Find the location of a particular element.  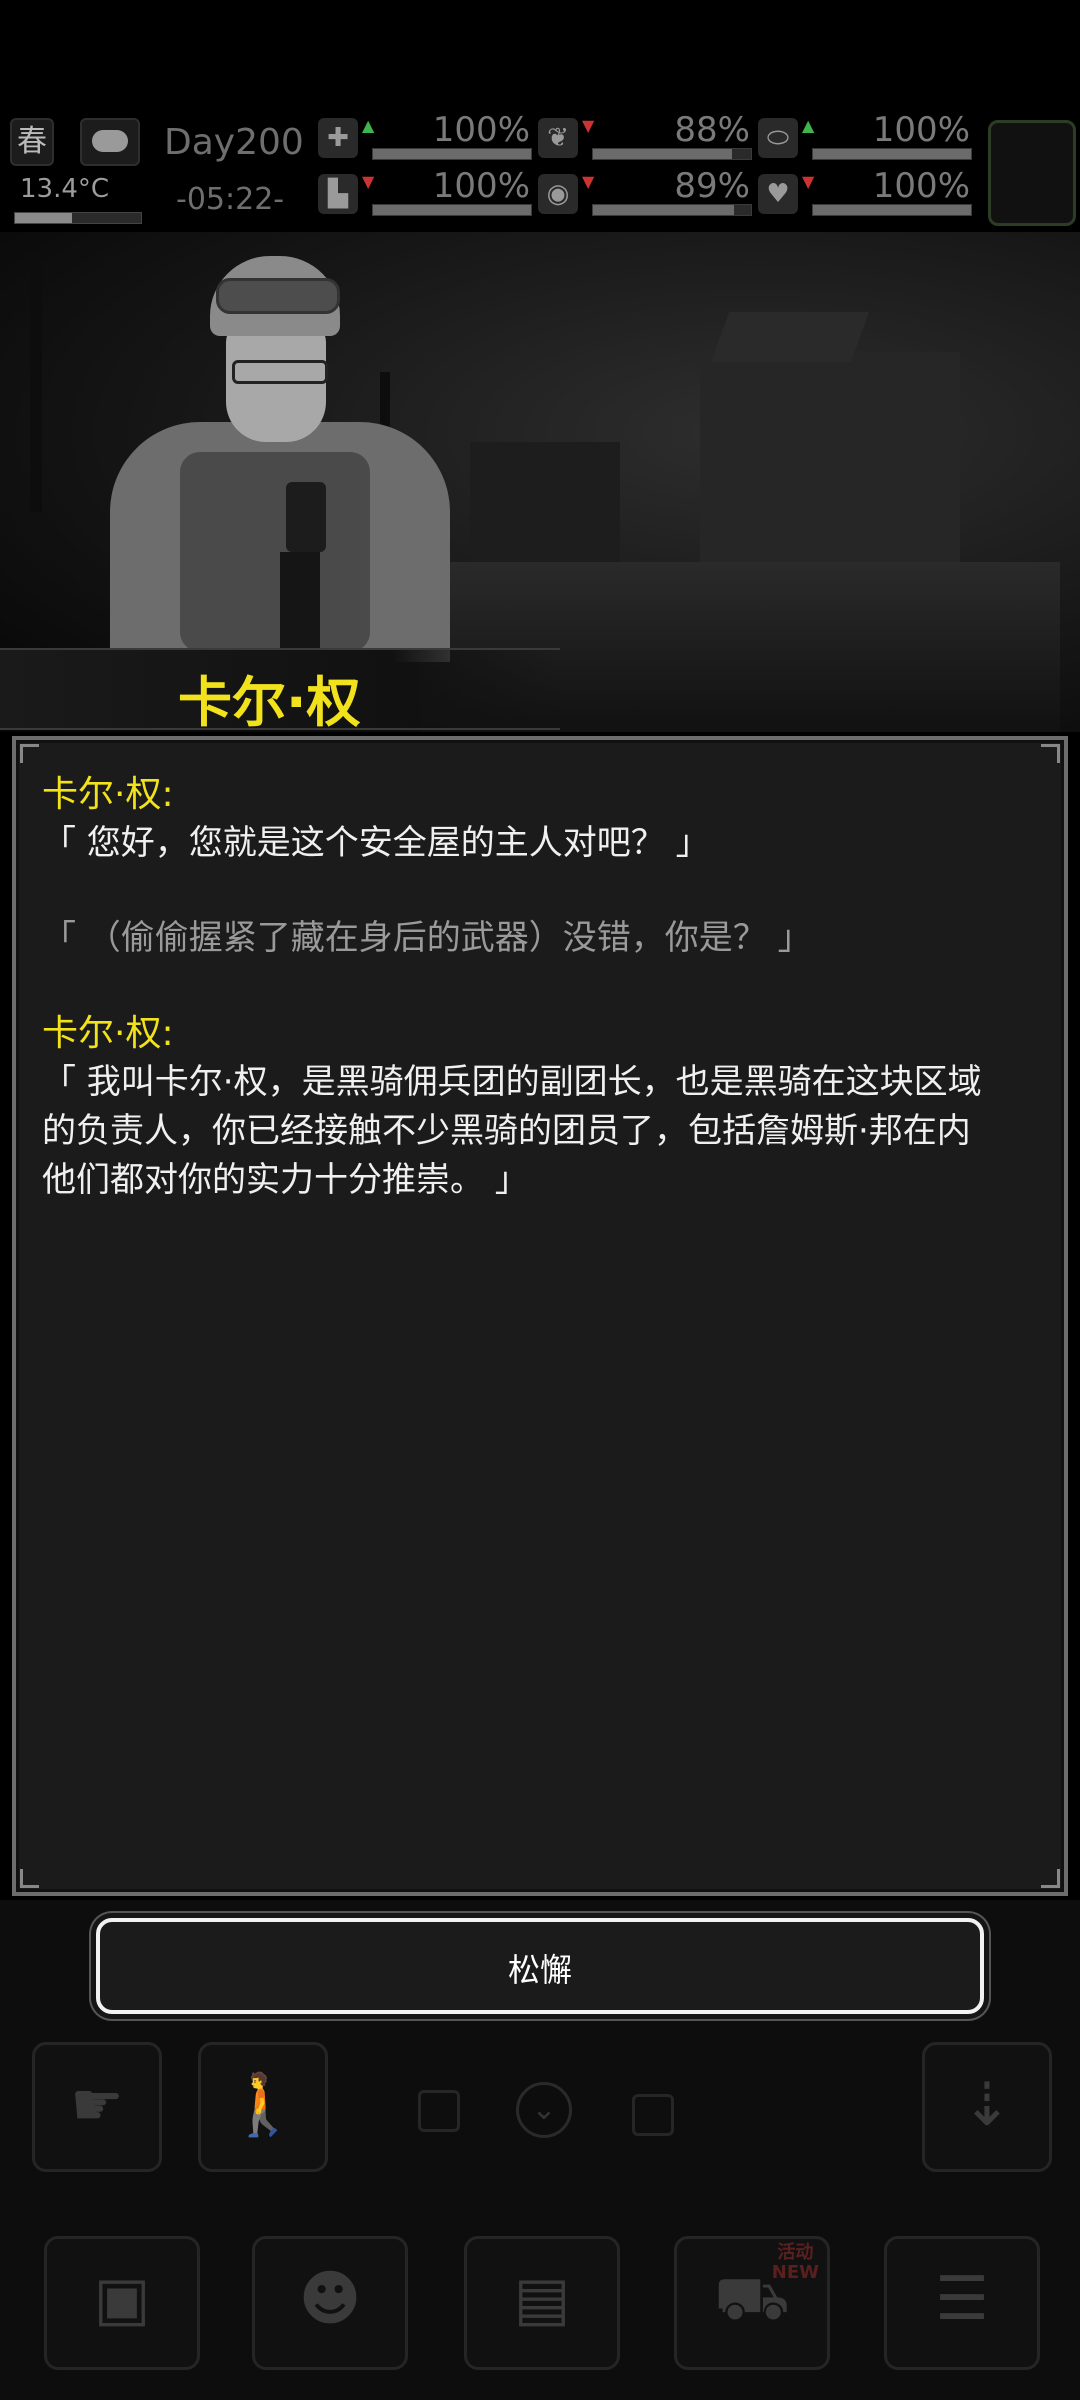

notebook-icon: ▤ is located at coordinates (542, 2299).